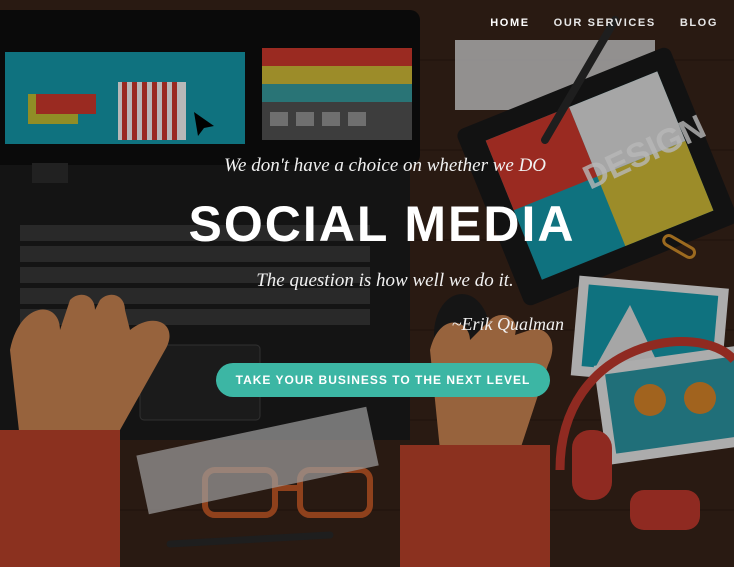 This screenshot has width=734, height=567. Describe the element at coordinates (385, 280) in the screenshot. I see `quote-line-2: The question is how well we do it.` at that location.